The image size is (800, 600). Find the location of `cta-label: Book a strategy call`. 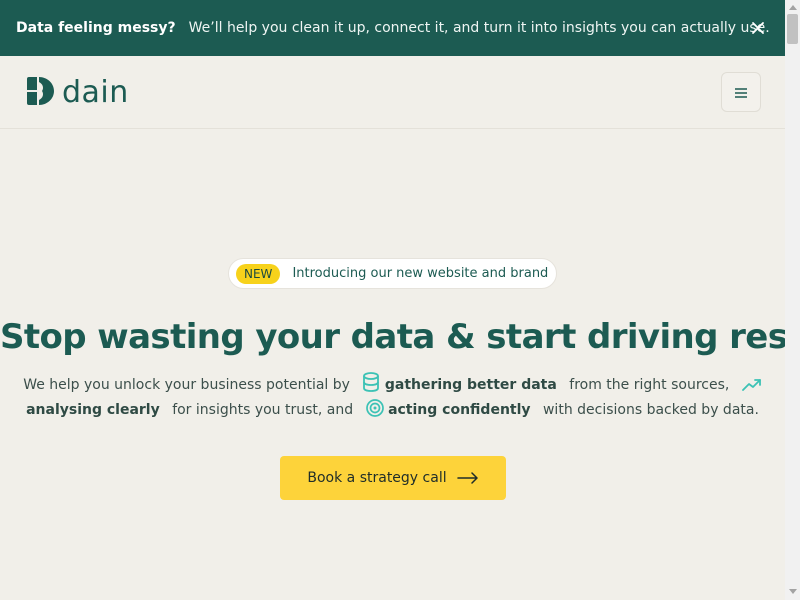

cta-label: Book a strategy call is located at coordinates (377, 478).